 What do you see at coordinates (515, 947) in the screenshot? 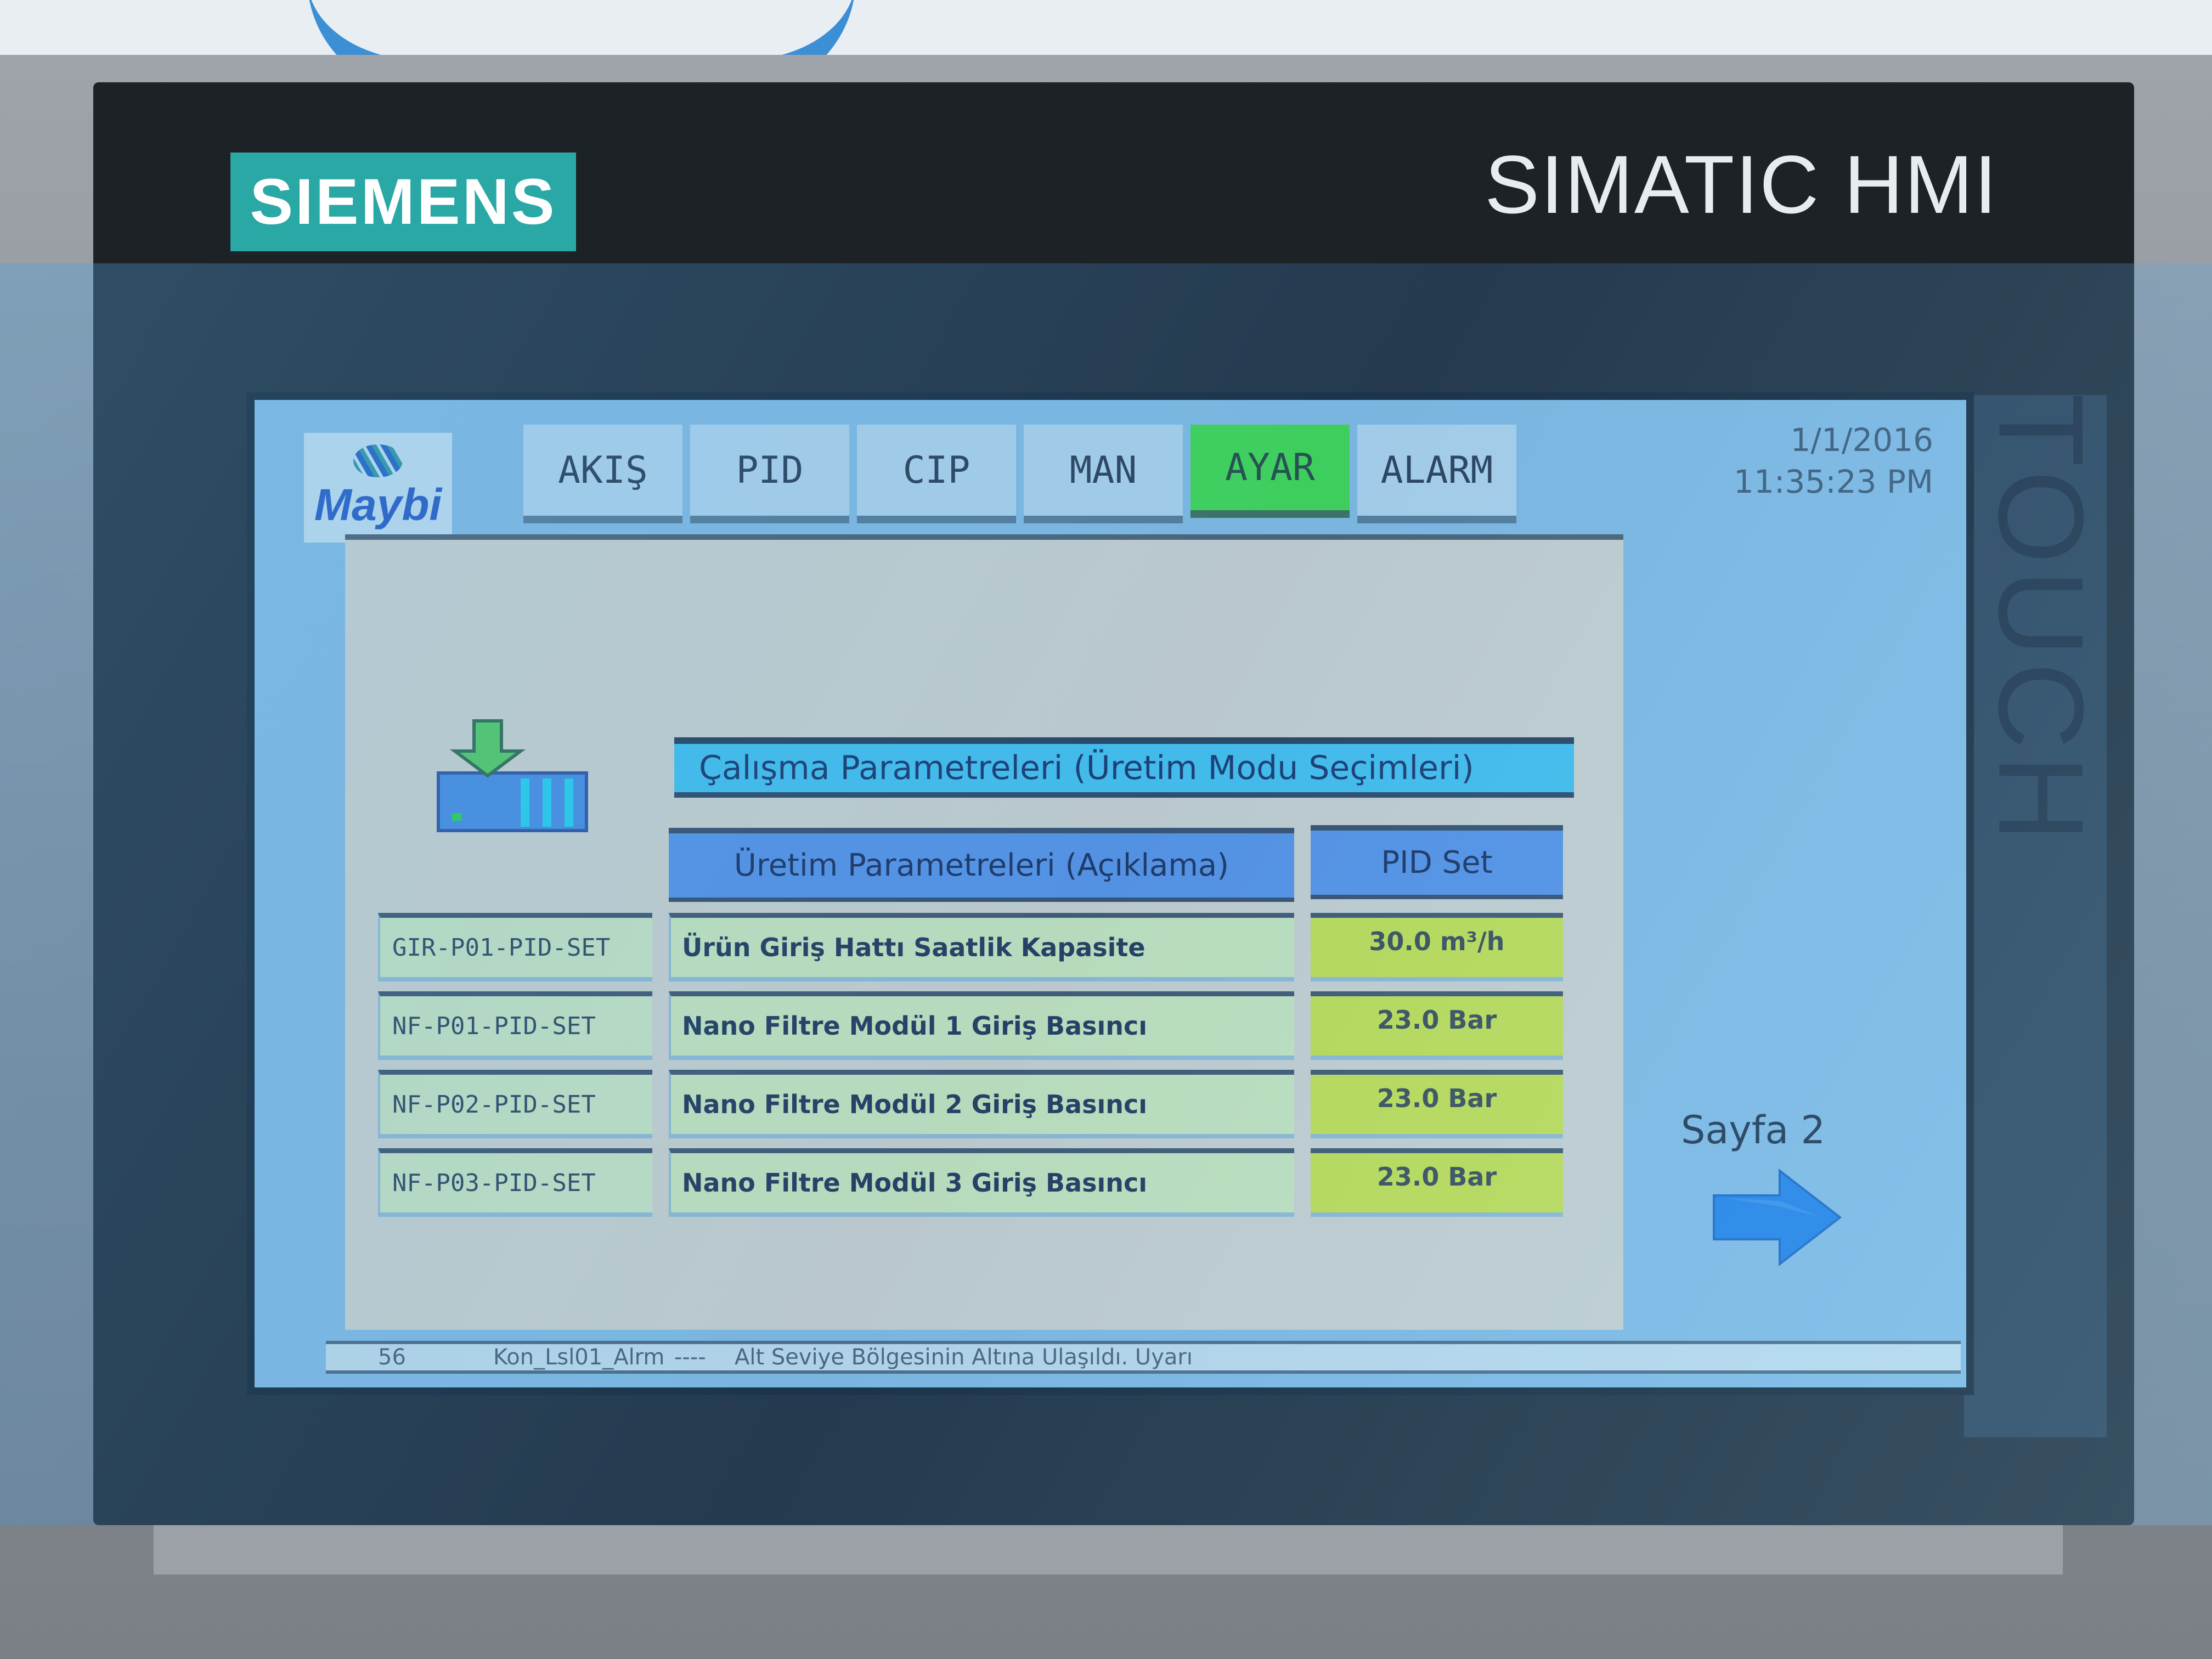
I see `pid-tag-button: GIR-P01-PID-SET` at bounding box center [515, 947].